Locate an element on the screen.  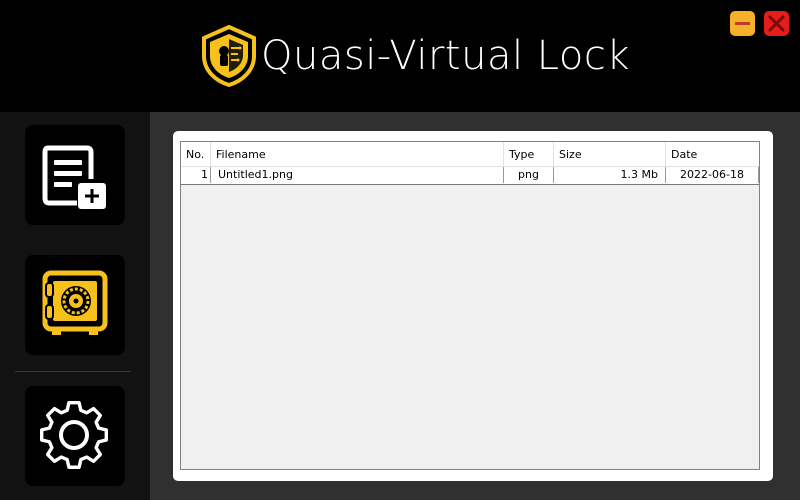
add-file-button is located at coordinates (75, 175).